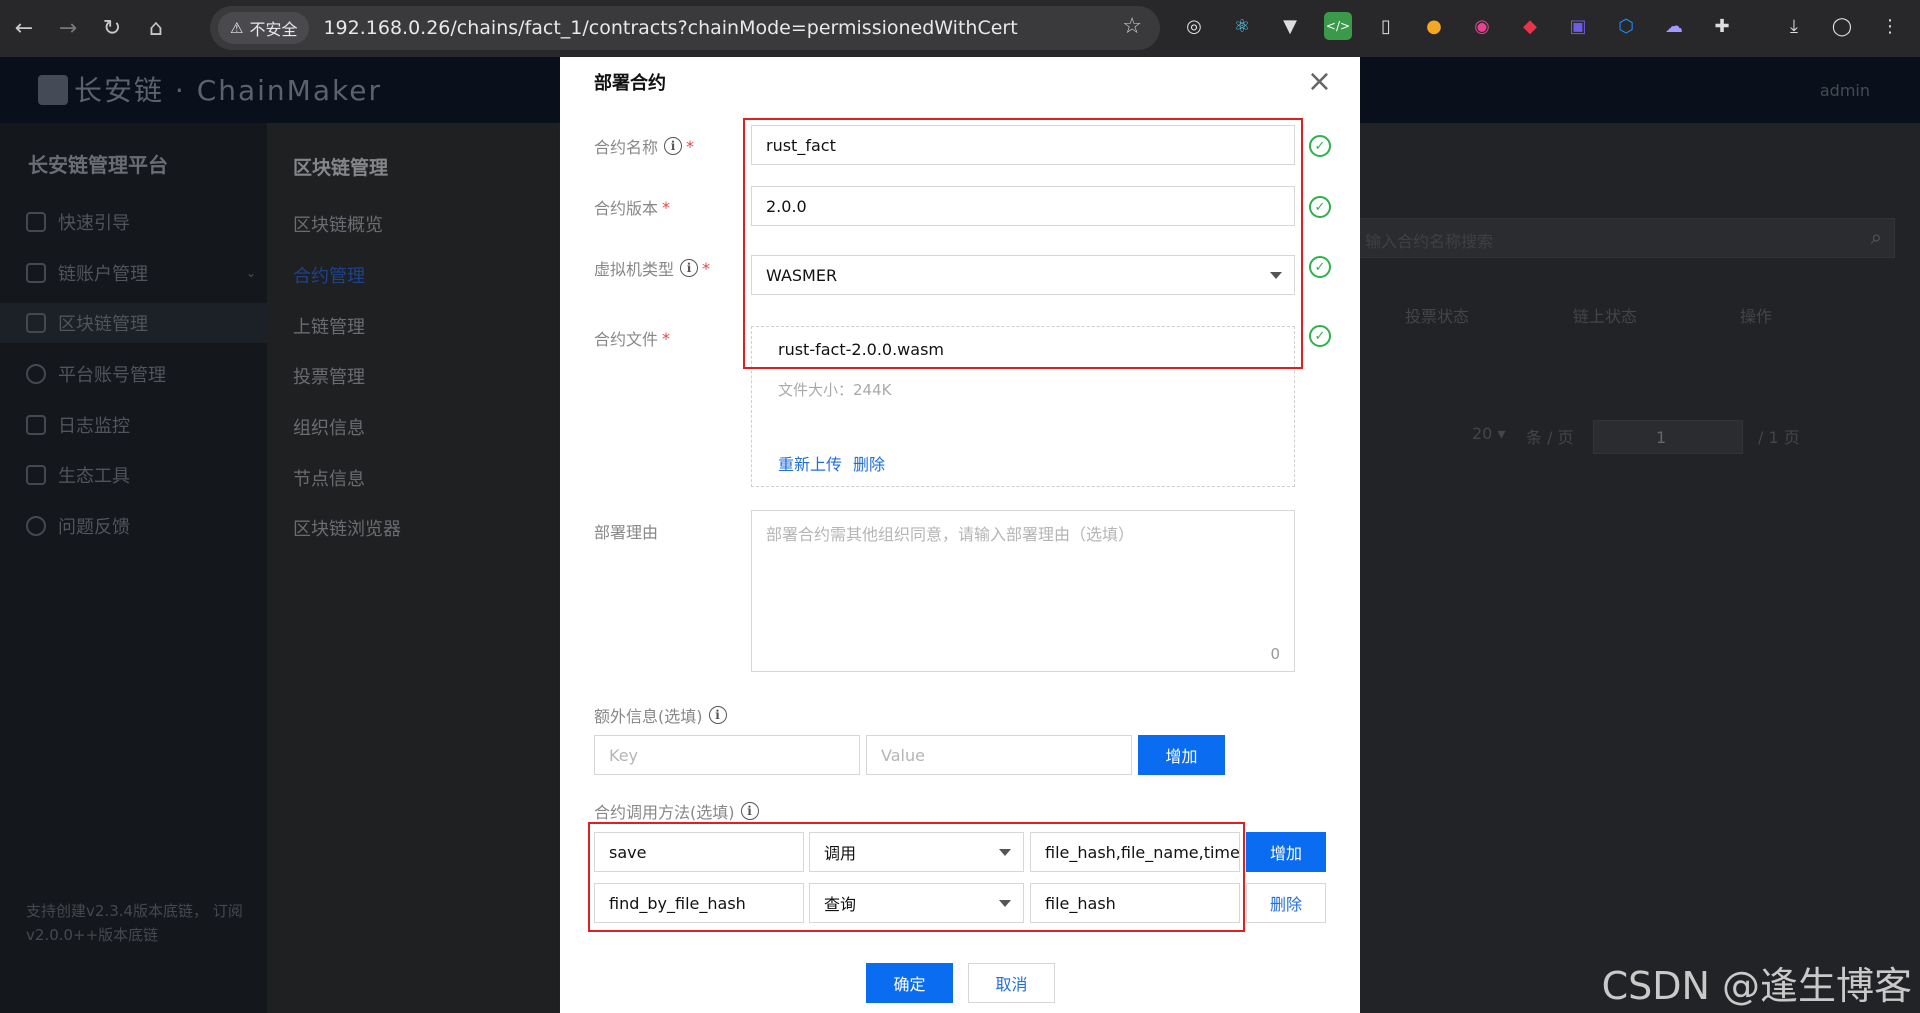  Describe the element at coordinates (909, 983) in the screenshot. I see `confirm-button: 确定` at that location.